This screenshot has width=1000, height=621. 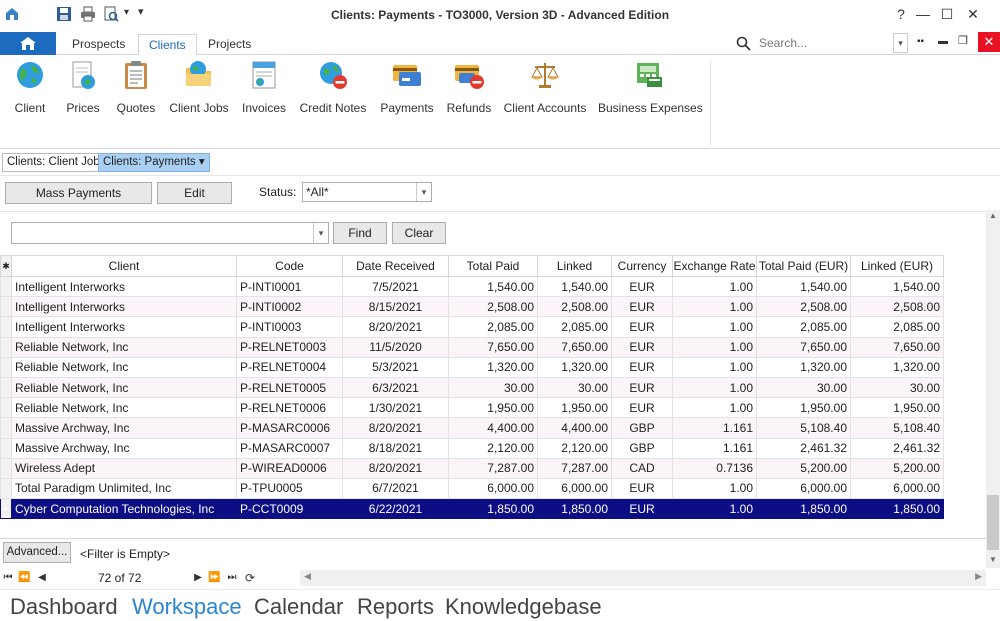 What do you see at coordinates (232, 578) in the screenshot?
I see `last-record-icon: ⏭` at bounding box center [232, 578].